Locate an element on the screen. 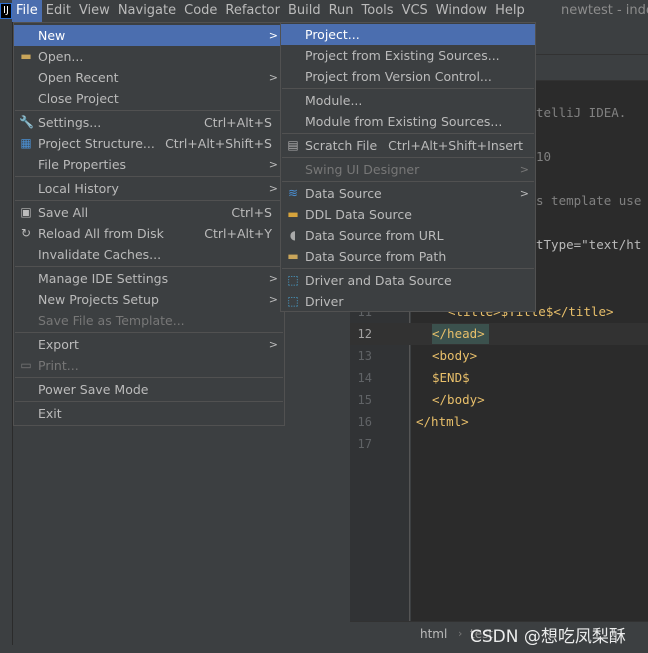  menu-view: View is located at coordinates (94, 11).